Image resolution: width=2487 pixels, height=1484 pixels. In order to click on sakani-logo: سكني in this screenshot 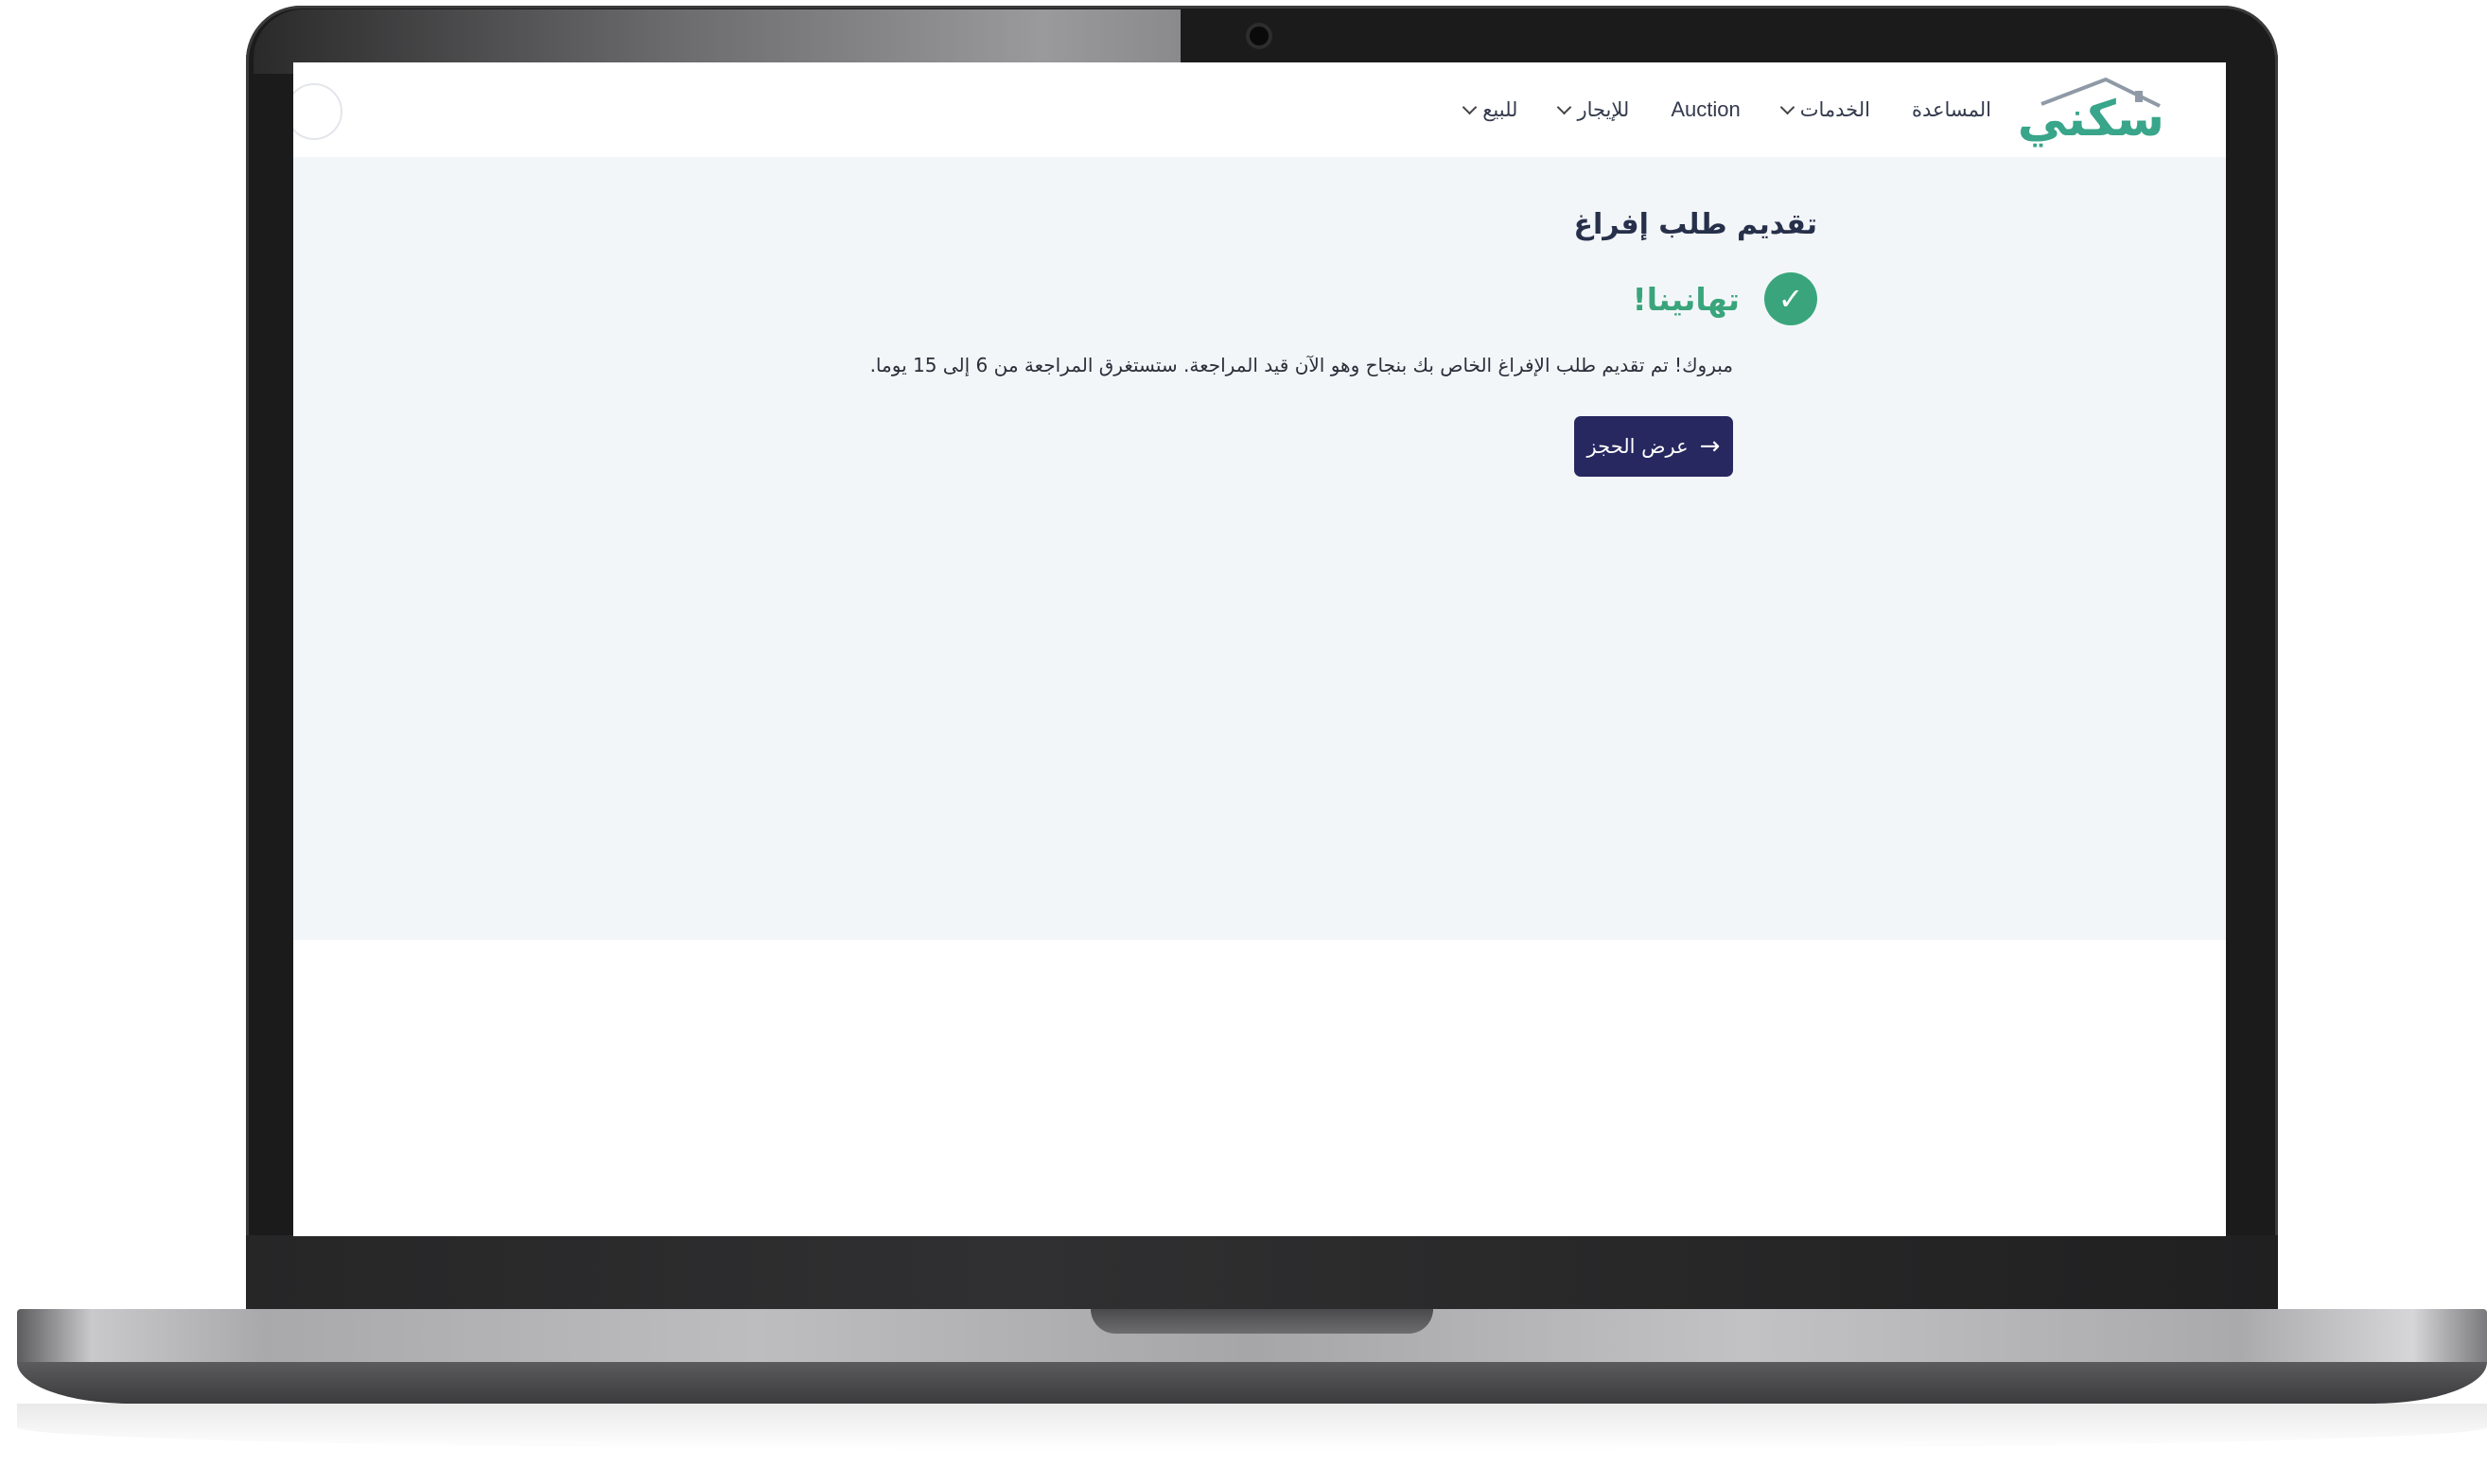, I will do `click(2084, 112)`.